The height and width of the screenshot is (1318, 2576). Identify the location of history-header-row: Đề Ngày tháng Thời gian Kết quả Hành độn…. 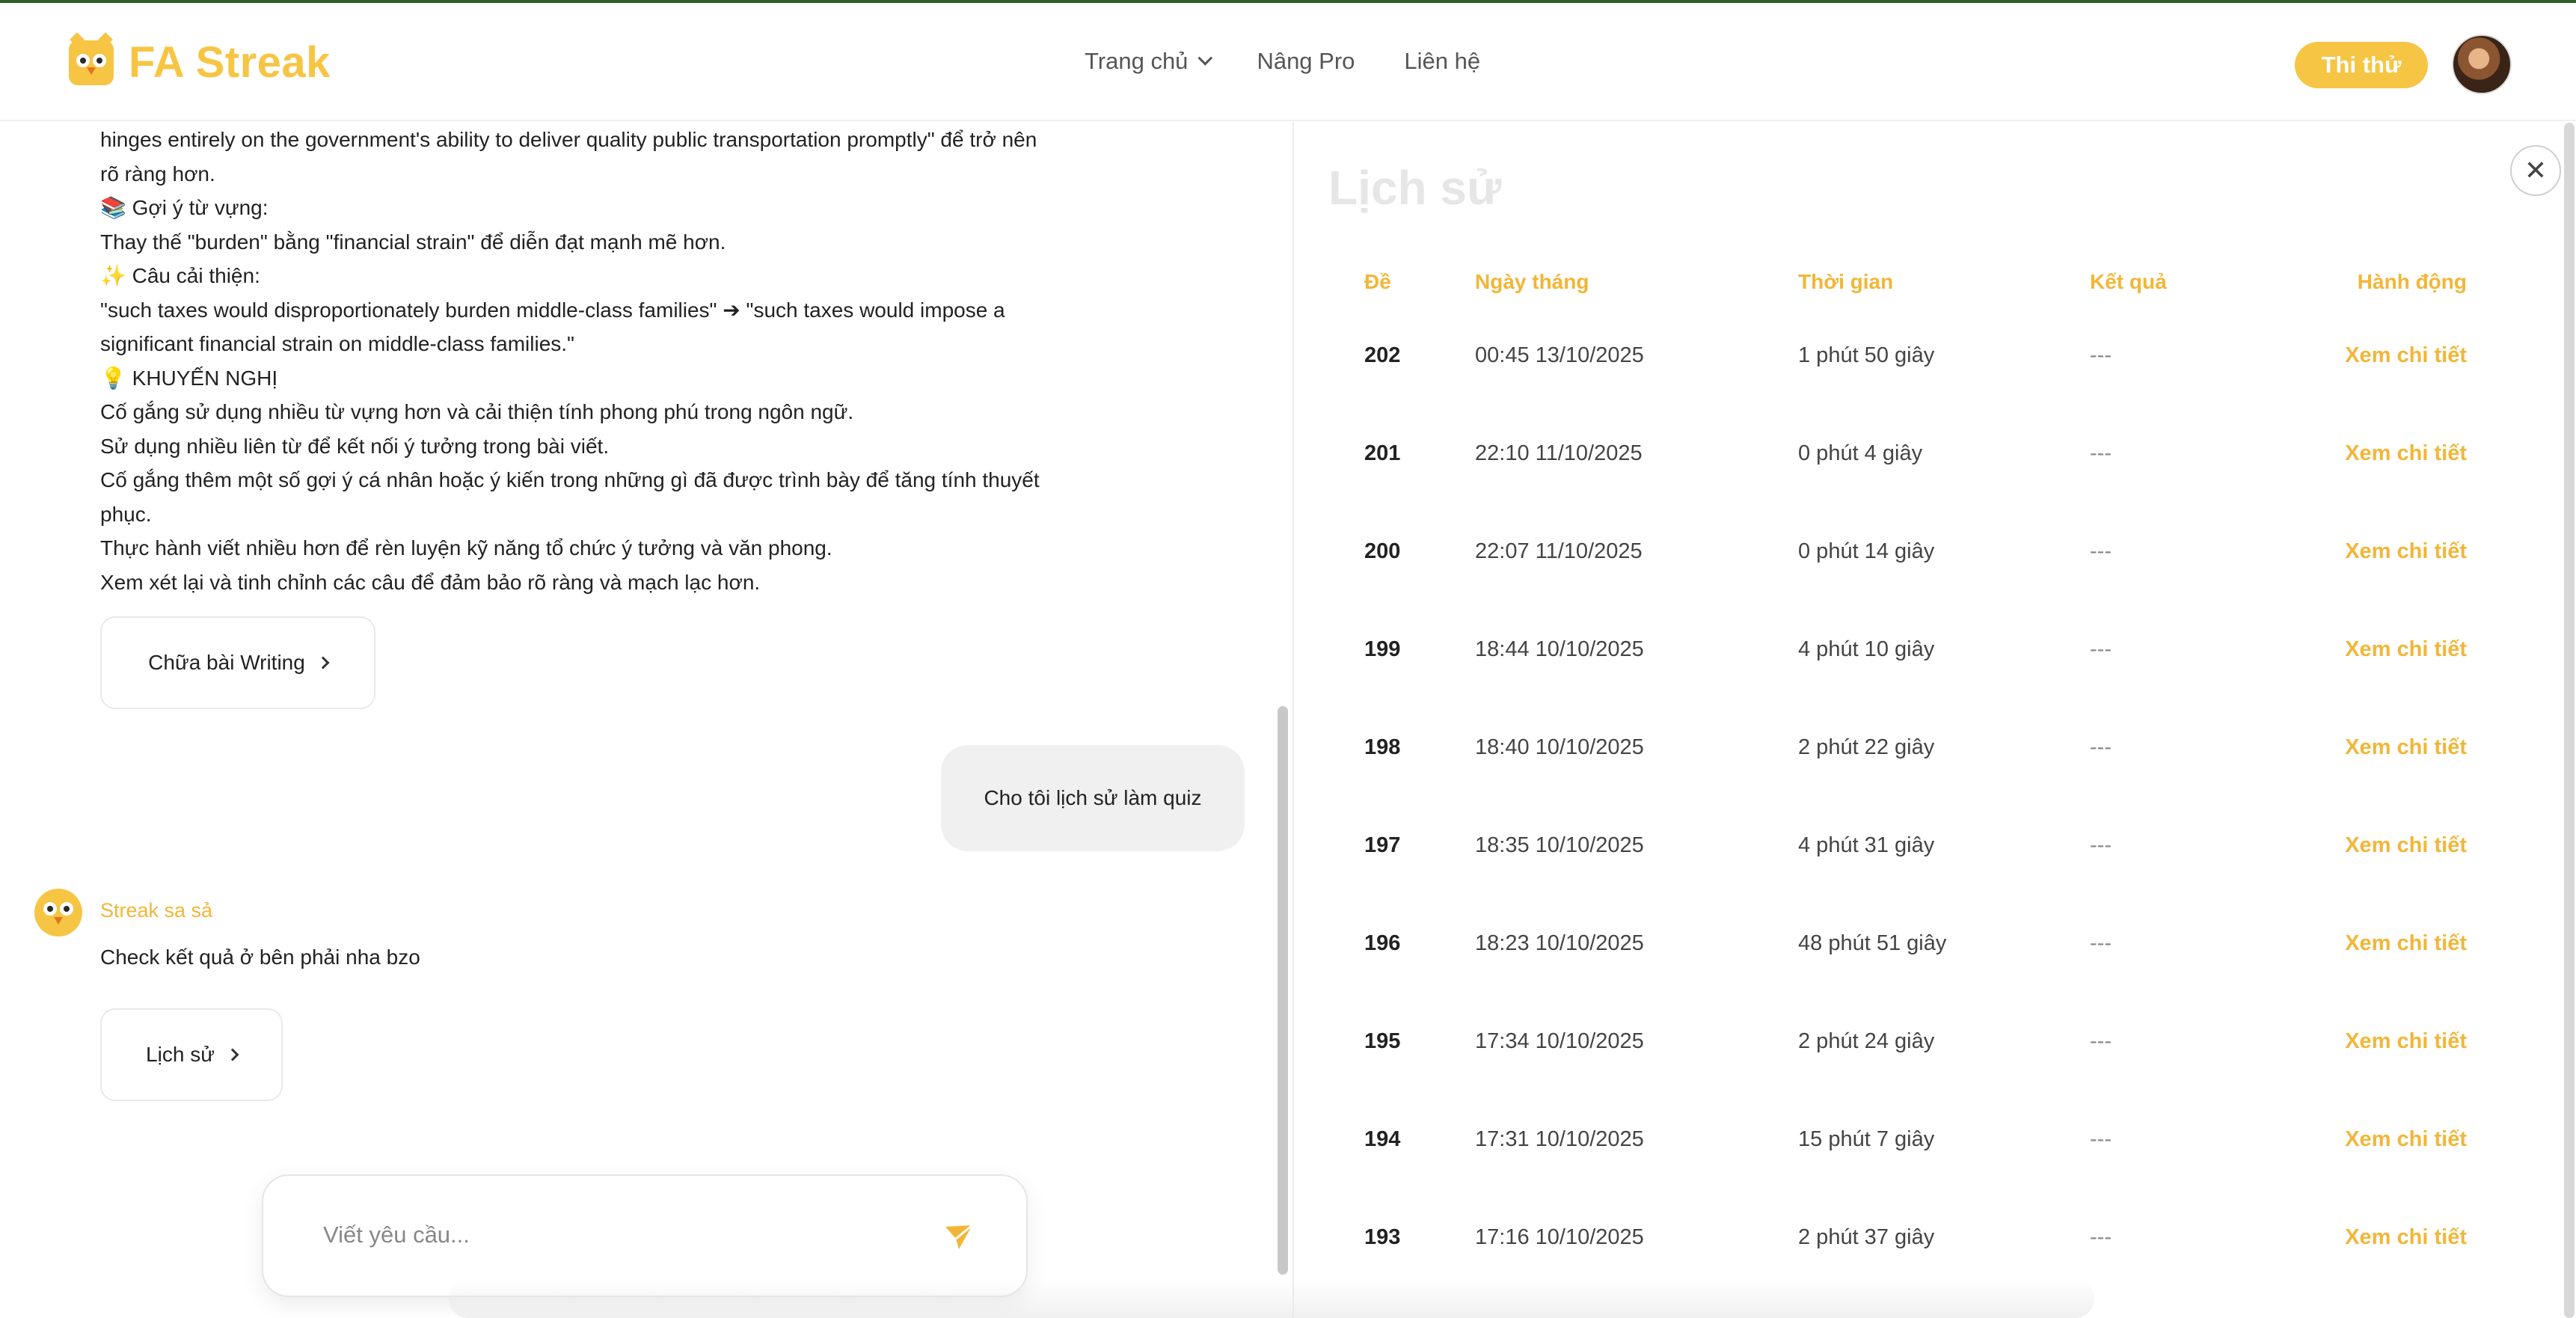
(1926, 282).